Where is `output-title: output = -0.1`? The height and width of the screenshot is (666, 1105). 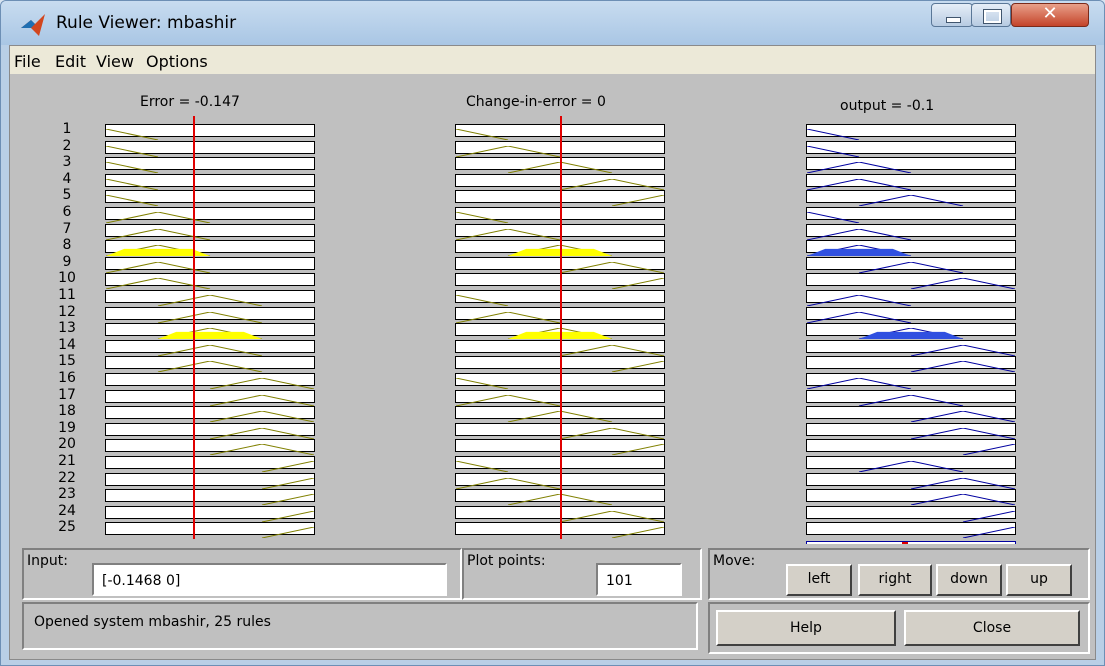
output-title: output = -0.1 is located at coordinates (887, 106).